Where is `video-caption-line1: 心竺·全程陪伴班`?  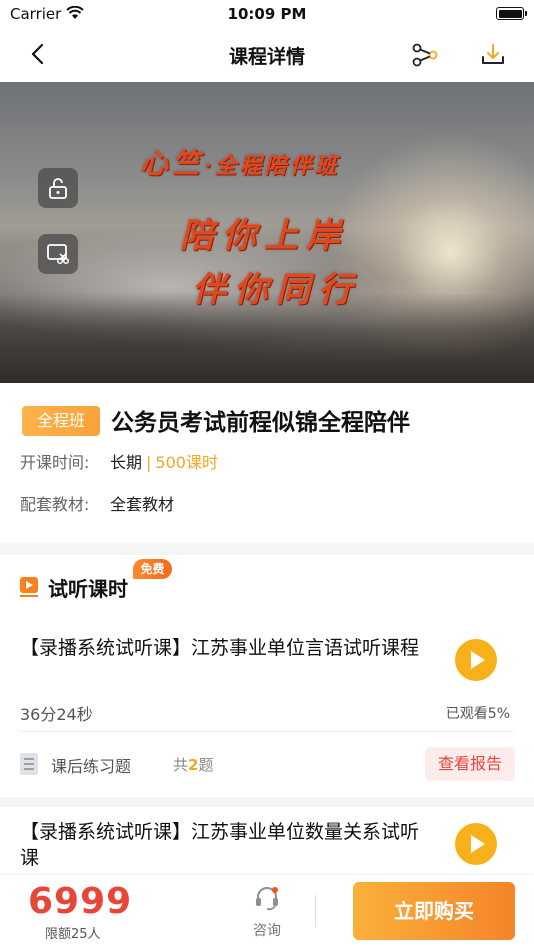 video-caption-line1: 心竺·全程陪伴班 is located at coordinates (240, 162).